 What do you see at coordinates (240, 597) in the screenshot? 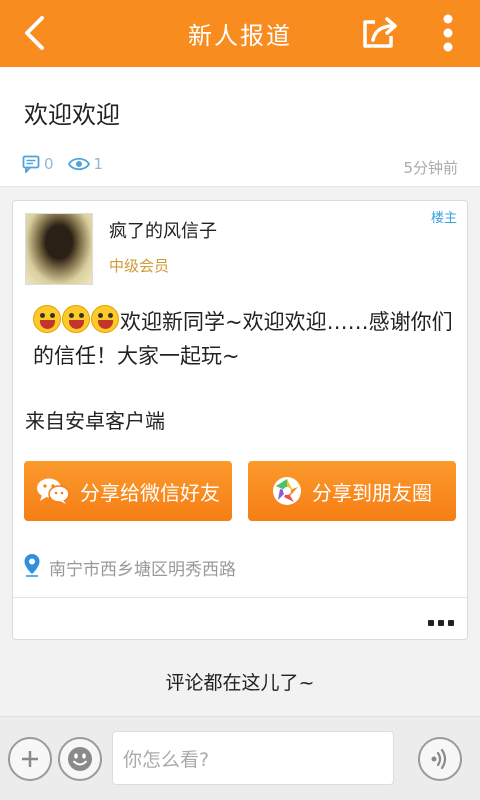
I see `divider` at bounding box center [240, 597].